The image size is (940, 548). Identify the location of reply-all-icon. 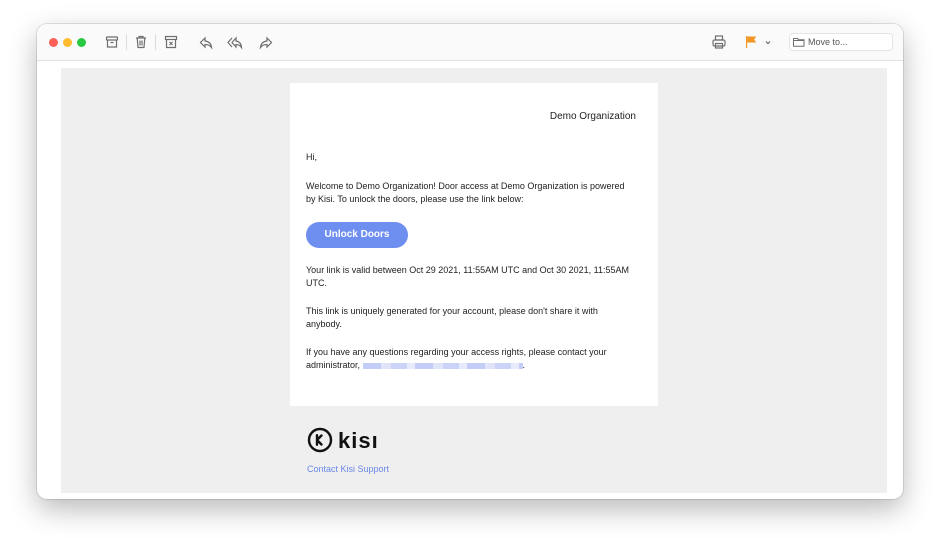
(235, 42).